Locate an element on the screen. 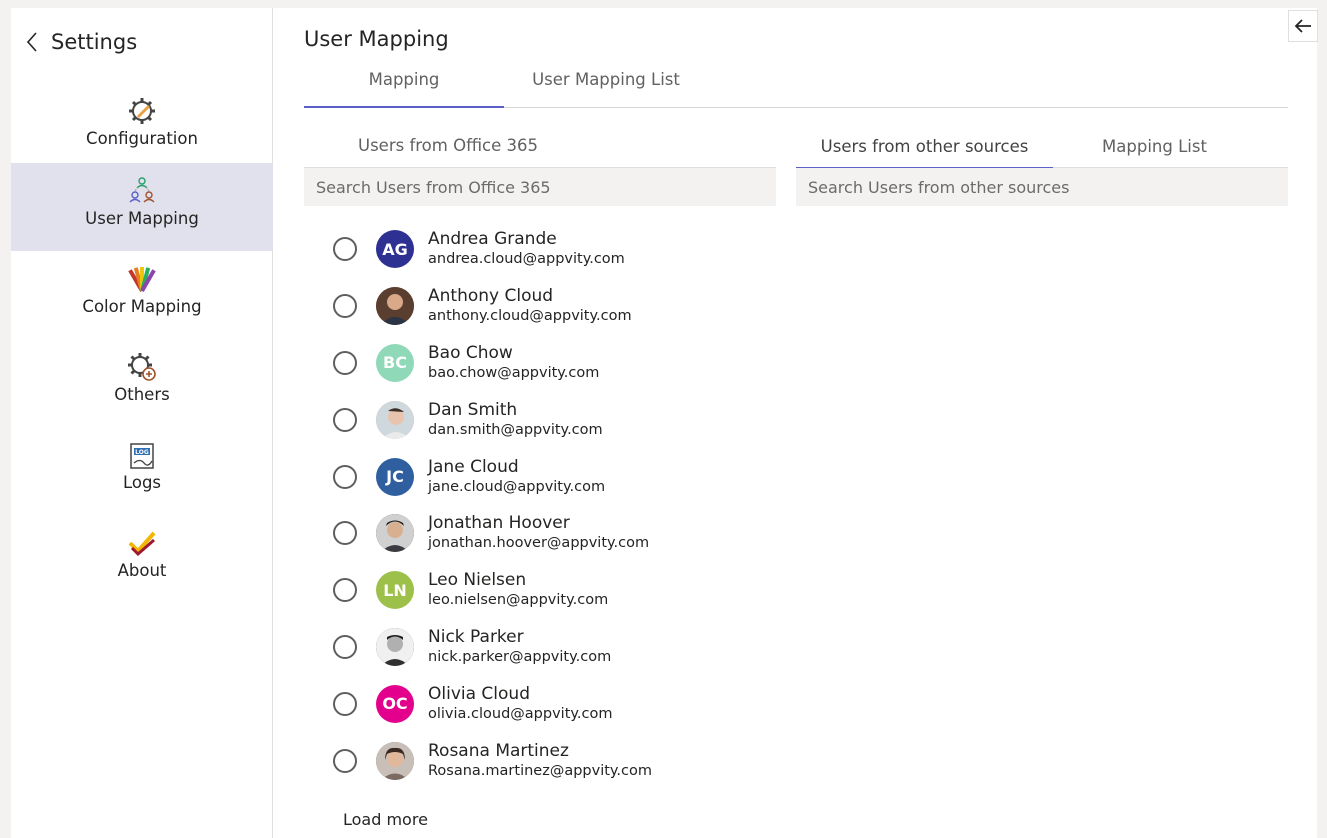 The image size is (1327, 838). list-item: Dan Smith dan.smith@appvity.com is located at coordinates (540, 419).